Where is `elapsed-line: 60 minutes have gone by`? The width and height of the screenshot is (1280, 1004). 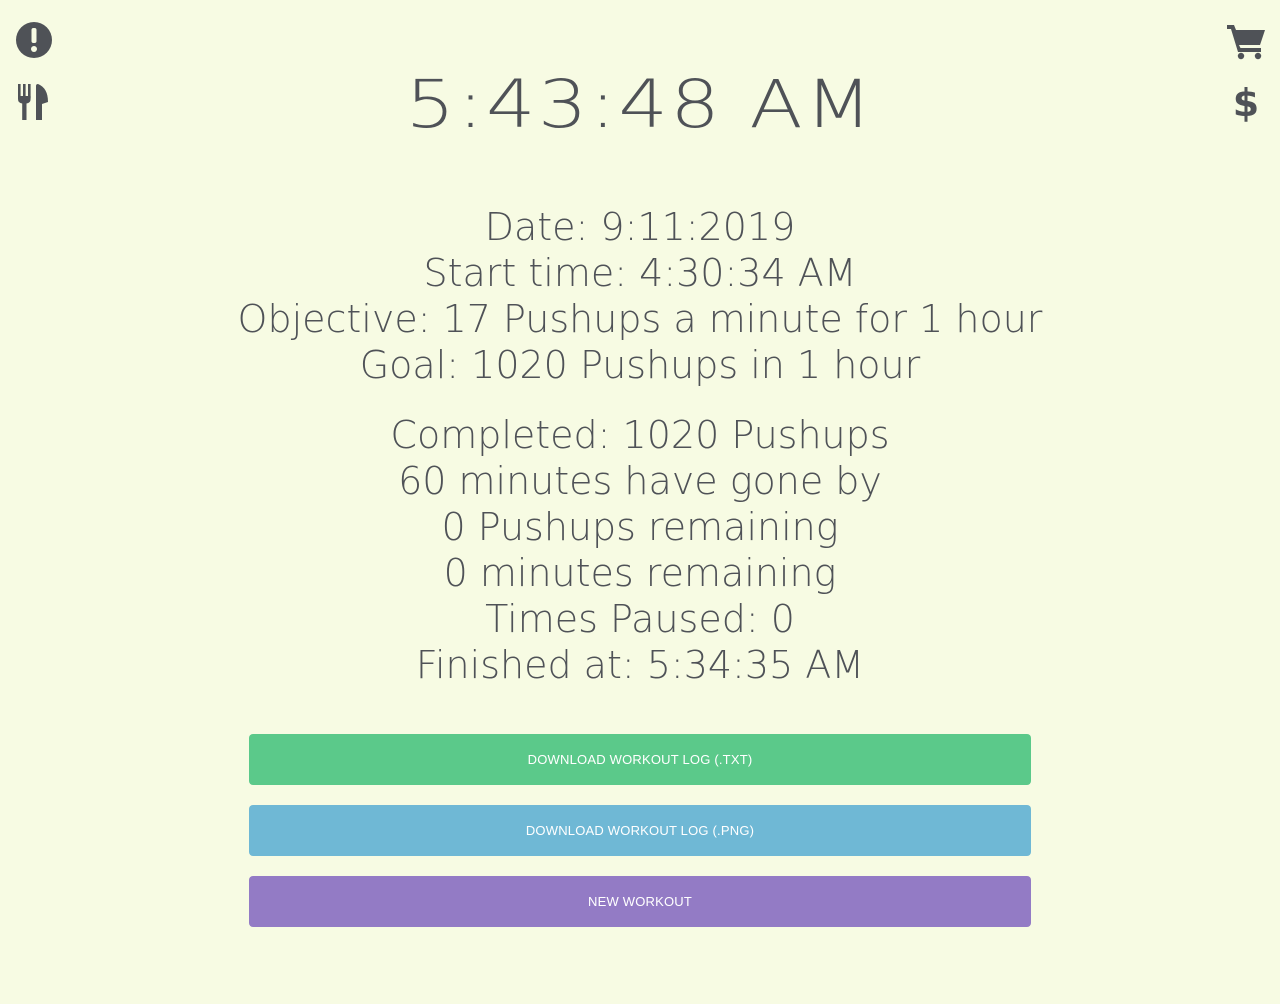
elapsed-line: 60 minutes have gone by is located at coordinates (640, 481).